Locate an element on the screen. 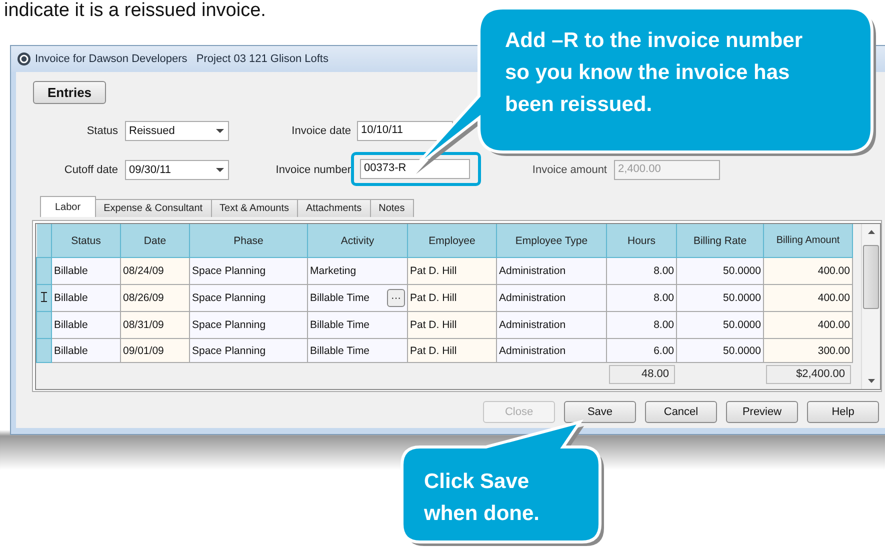  column-header: Hours is located at coordinates (641, 241).